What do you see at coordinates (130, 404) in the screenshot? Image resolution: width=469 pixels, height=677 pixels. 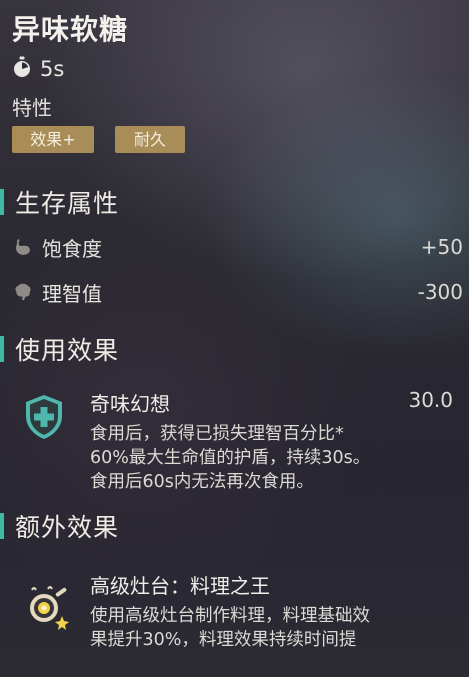 I see `effect-name: 奇味幻想` at bounding box center [130, 404].